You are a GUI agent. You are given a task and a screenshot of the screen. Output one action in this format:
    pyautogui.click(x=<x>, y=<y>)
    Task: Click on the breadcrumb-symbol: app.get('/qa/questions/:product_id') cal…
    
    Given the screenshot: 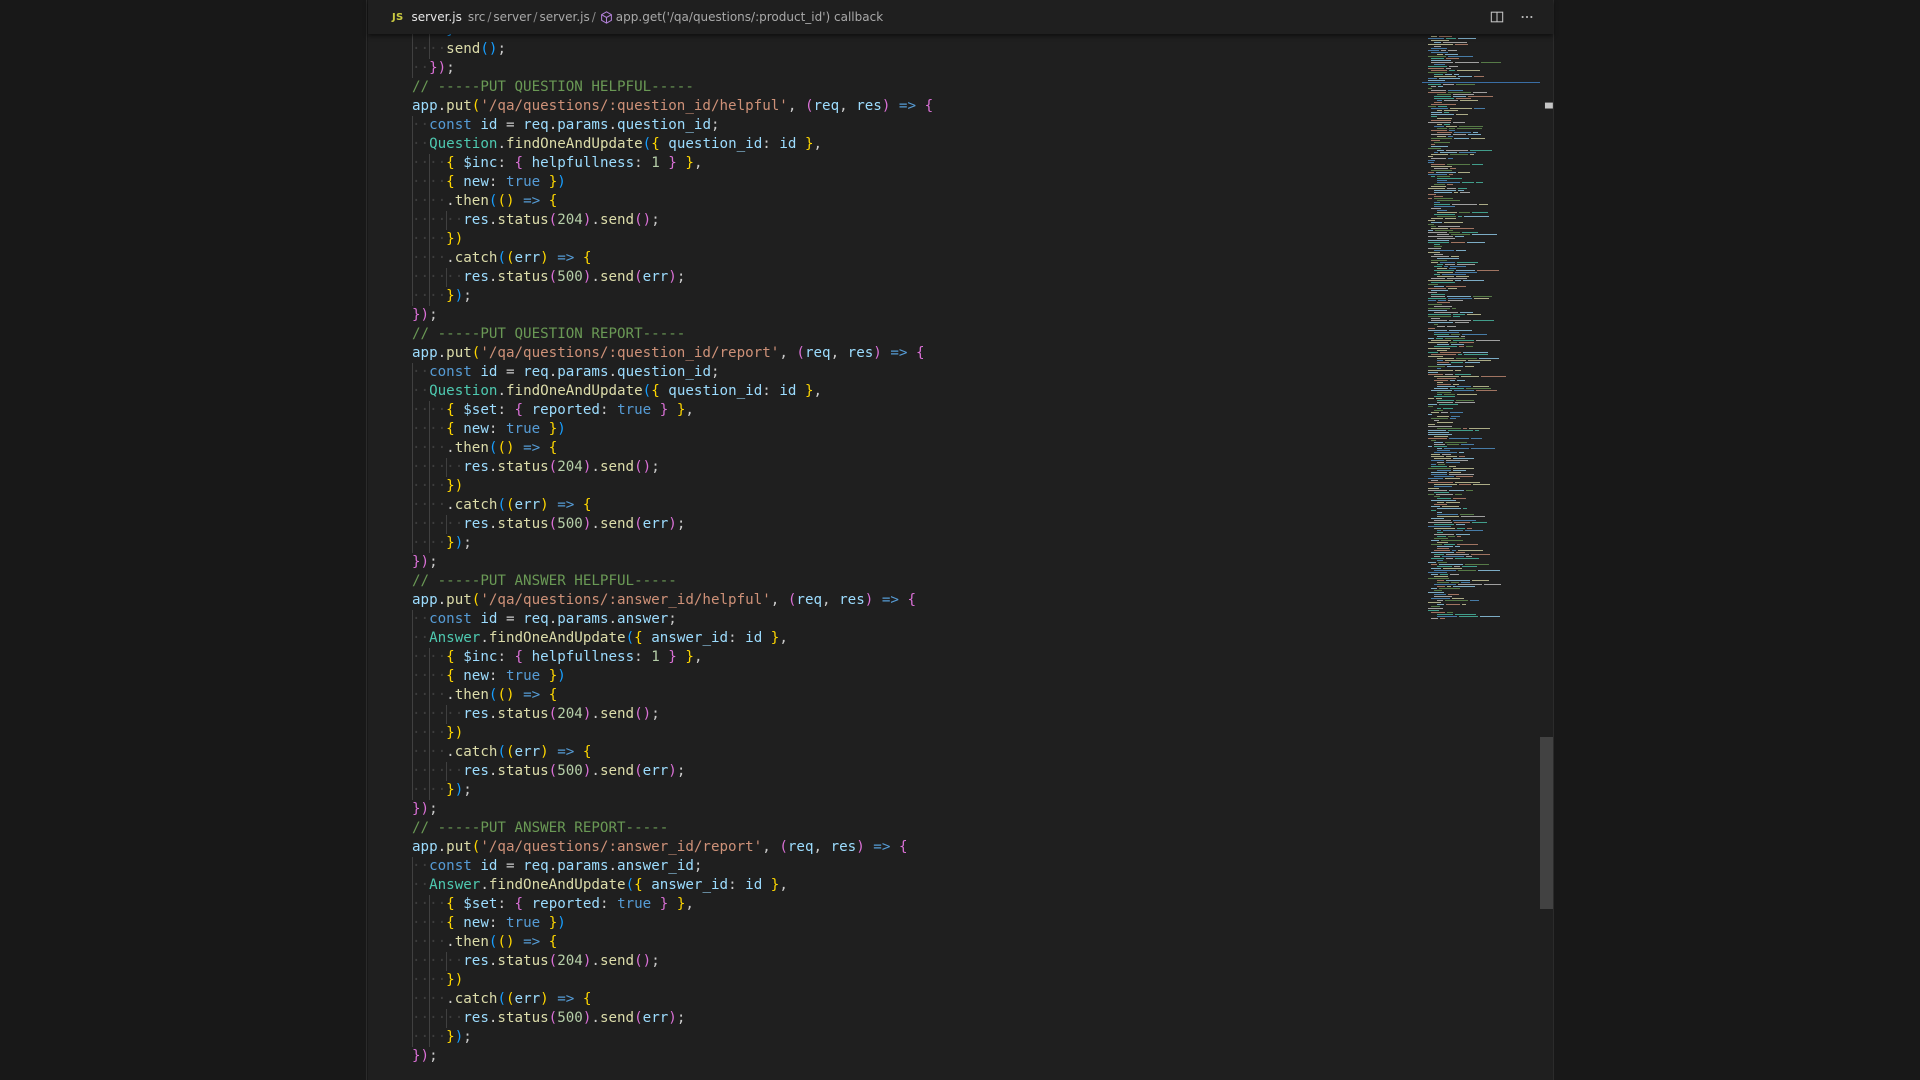 What is the action you would take?
    pyautogui.click(x=740, y=17)
    